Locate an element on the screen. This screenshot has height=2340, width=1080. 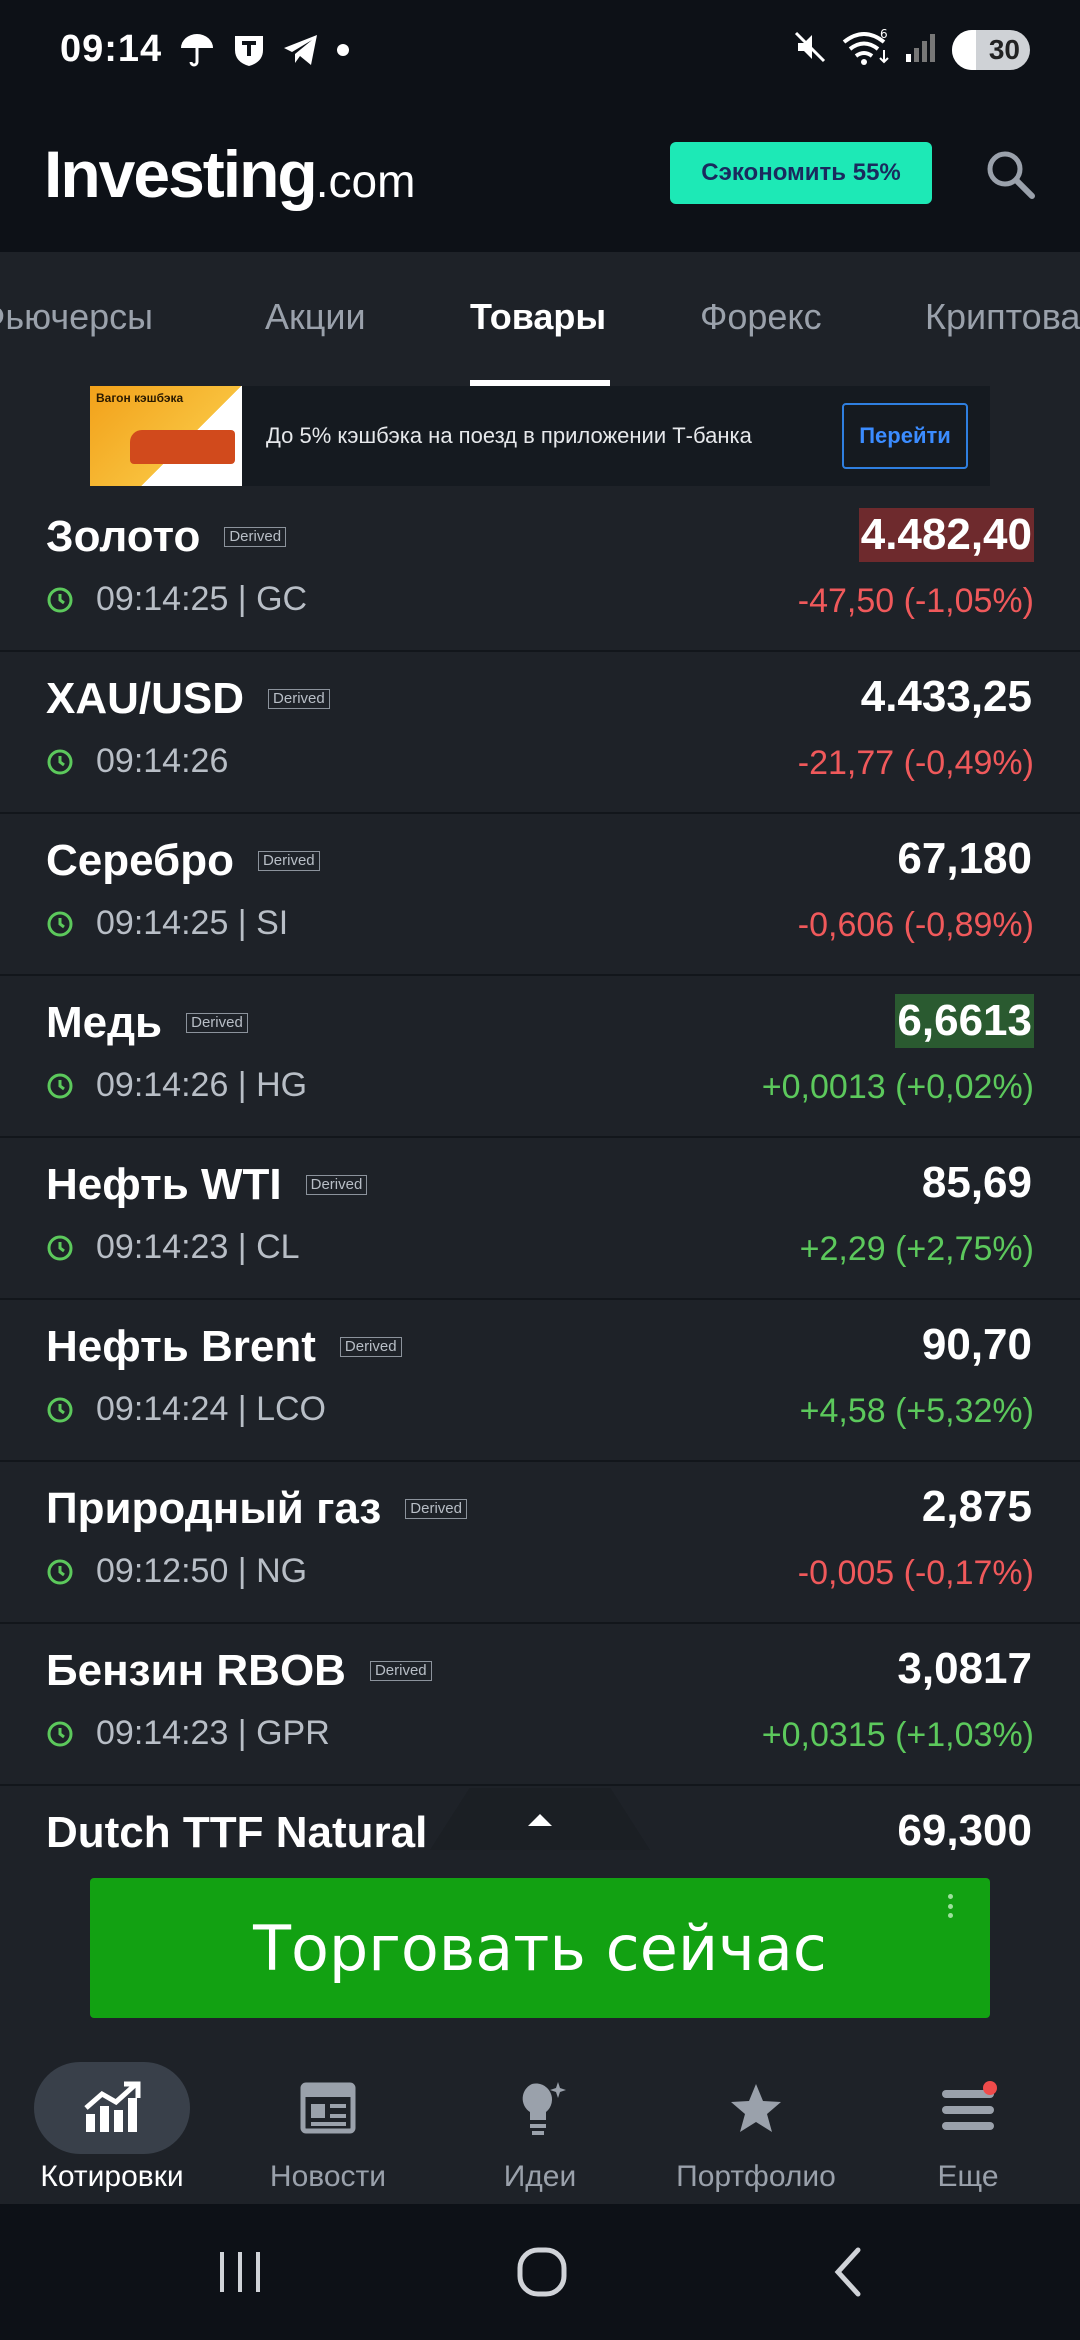
quote-price: 67,180 is located at coordinates (964, 858).